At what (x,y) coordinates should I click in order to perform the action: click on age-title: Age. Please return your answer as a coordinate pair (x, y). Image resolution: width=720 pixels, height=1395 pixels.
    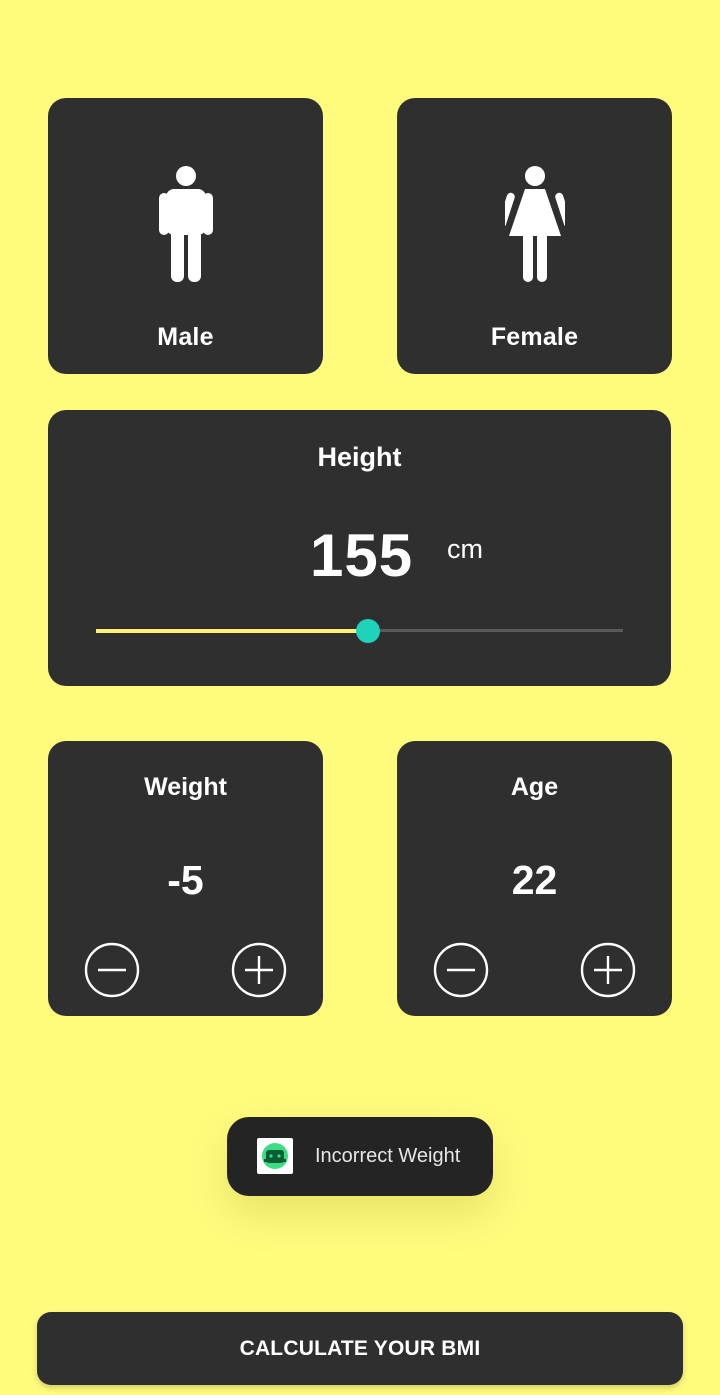
    Looking at the image, I should click on (534, 787).